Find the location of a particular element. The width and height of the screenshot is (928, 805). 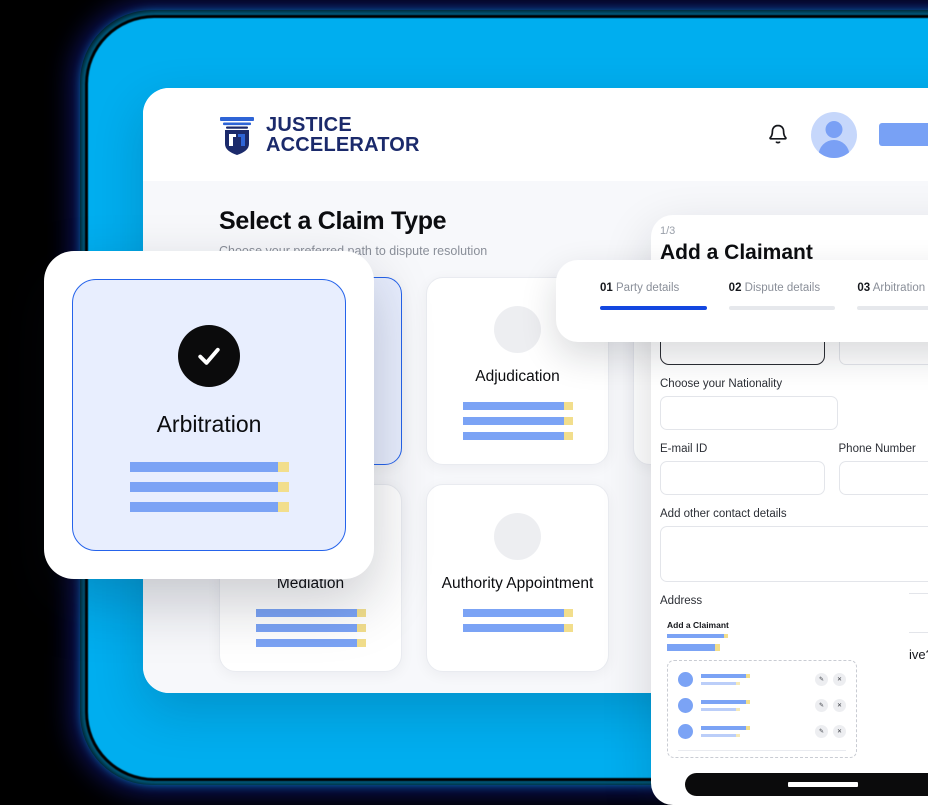

step-text: Arbitration Det is located at coordinates (900, 288).